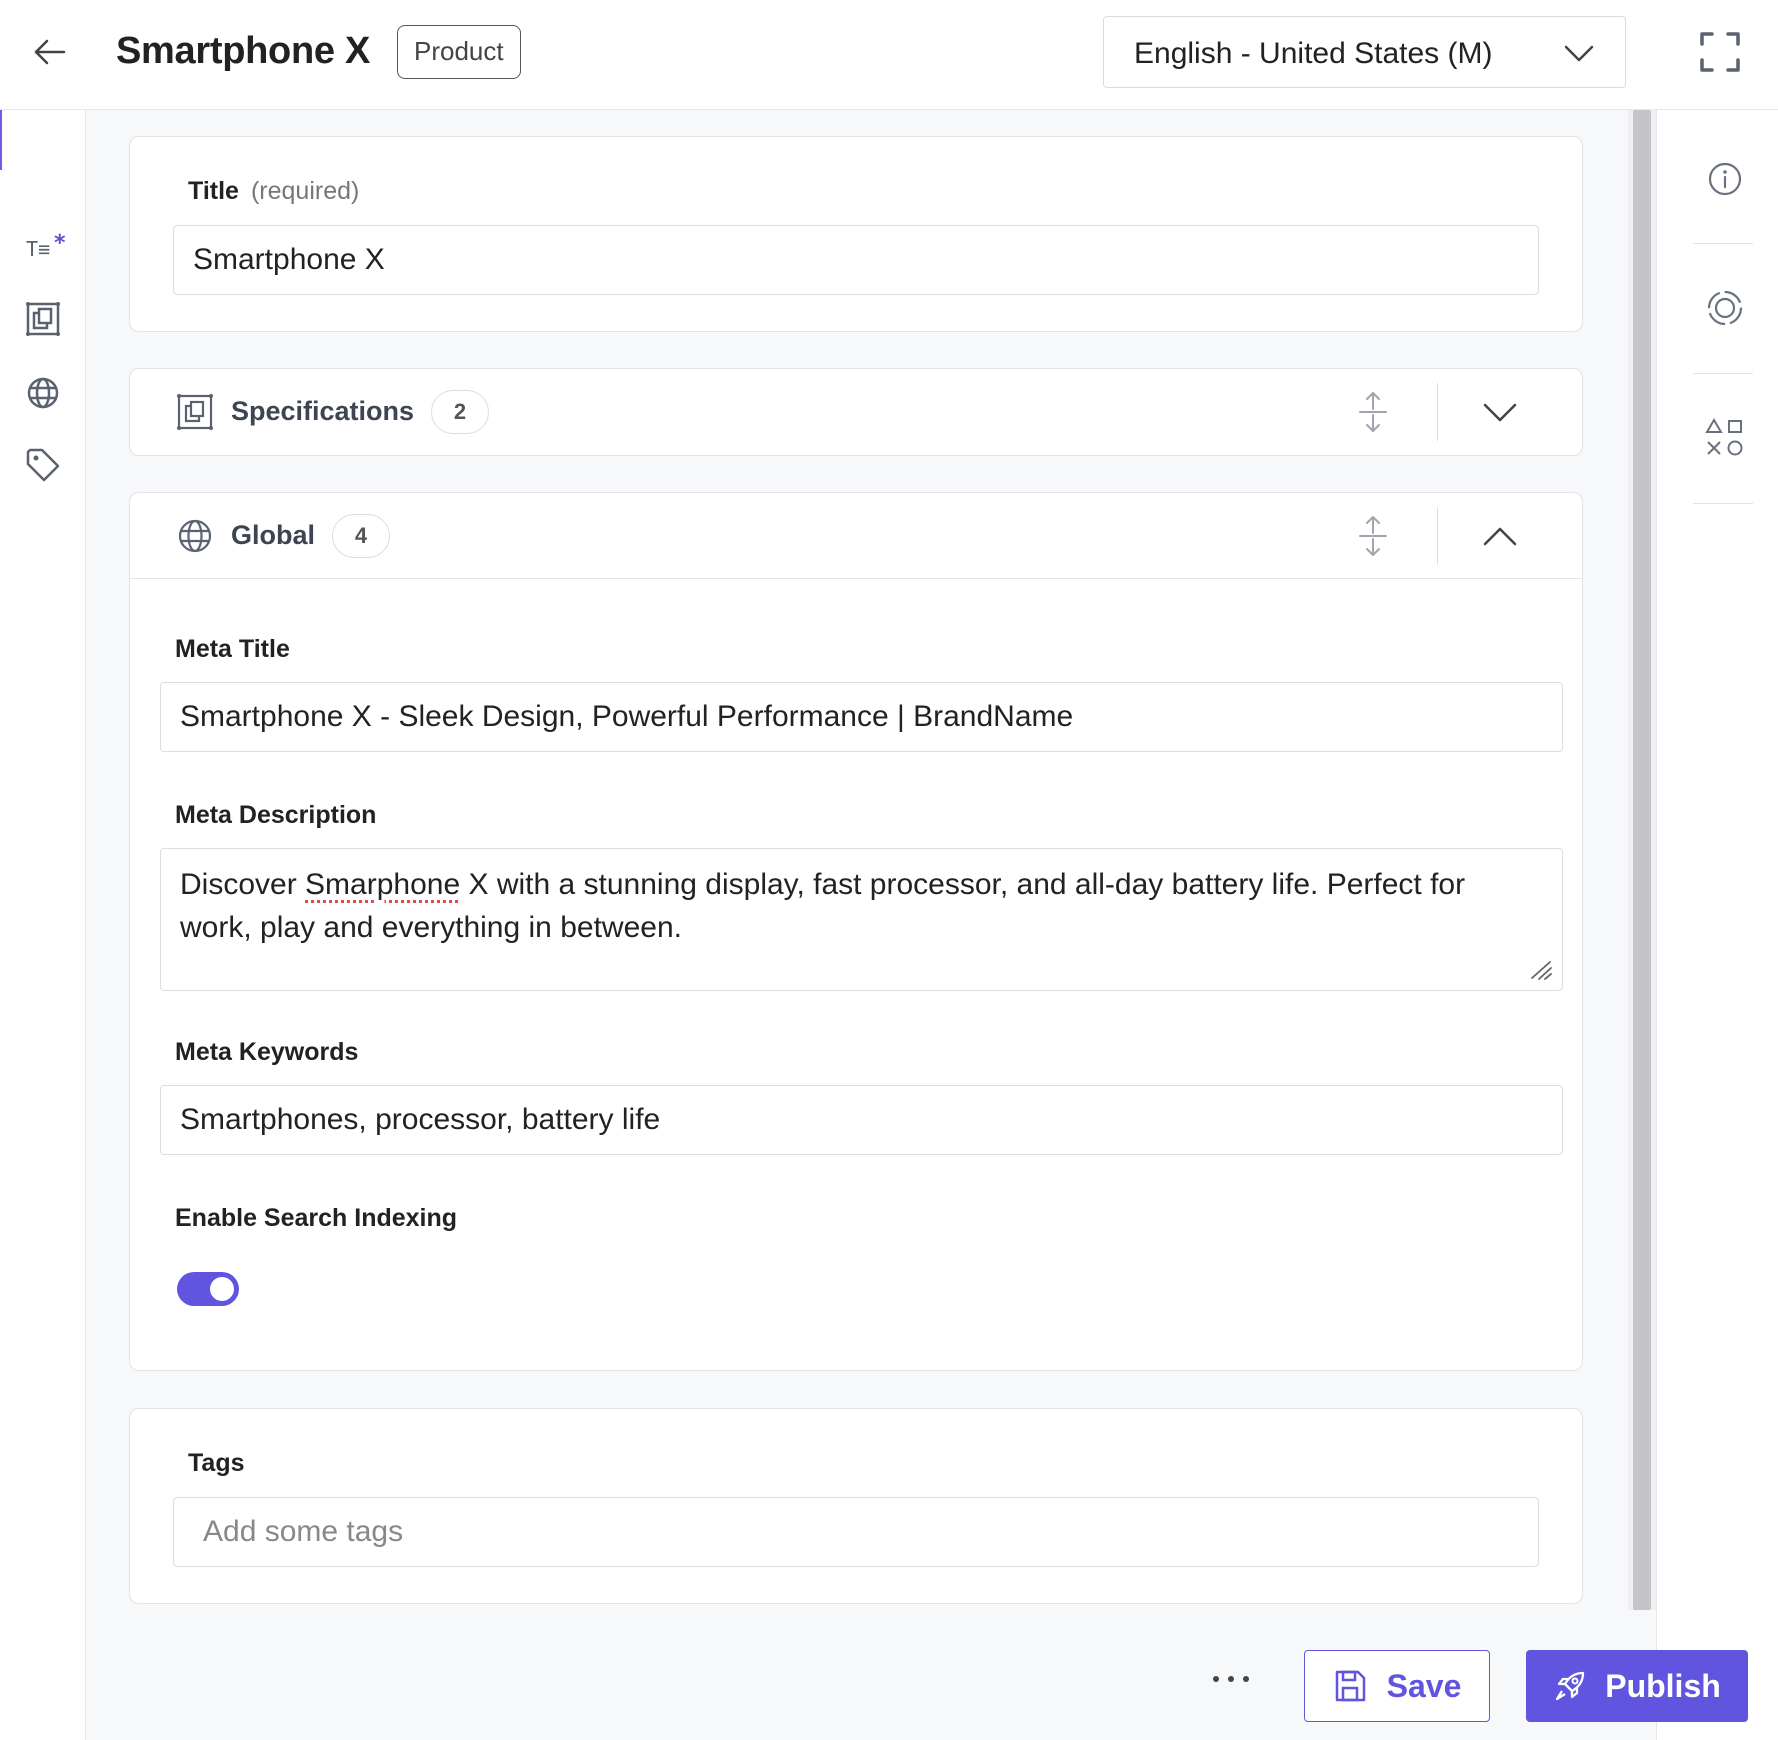 This screenshot has width=1778, height=1740. What do you see at coordinates (459, 52) in the screenshot?
I see `content-type-badge: Product` at bounding box center [459, 52].